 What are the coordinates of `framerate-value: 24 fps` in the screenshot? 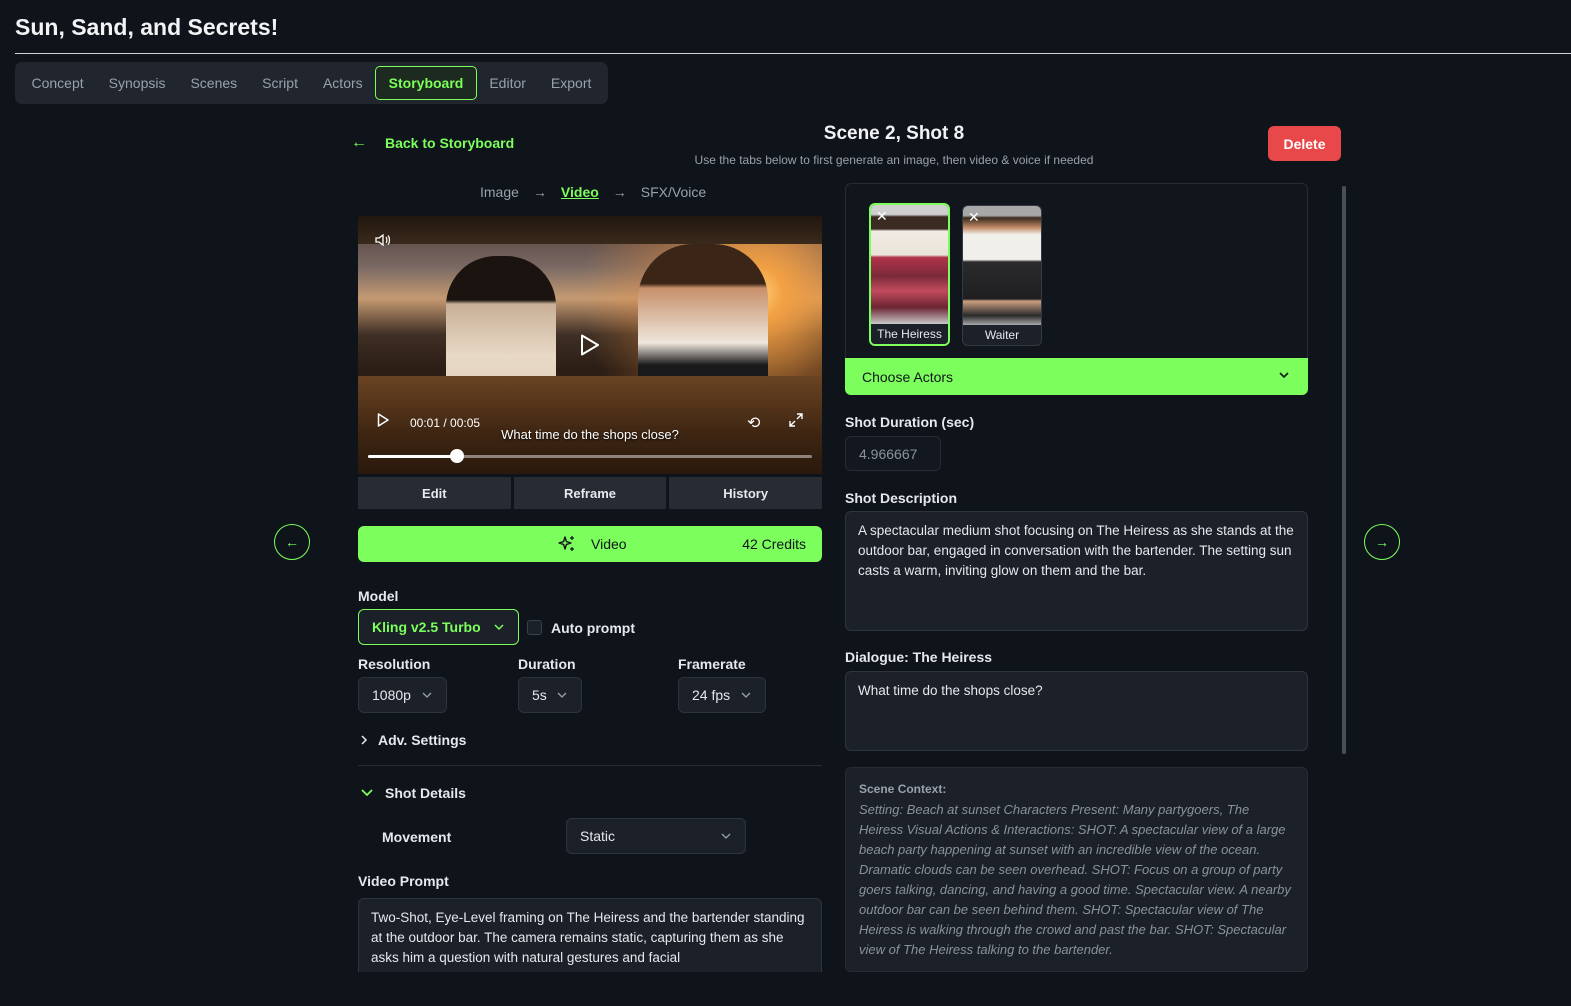 It's located at (711, 695).